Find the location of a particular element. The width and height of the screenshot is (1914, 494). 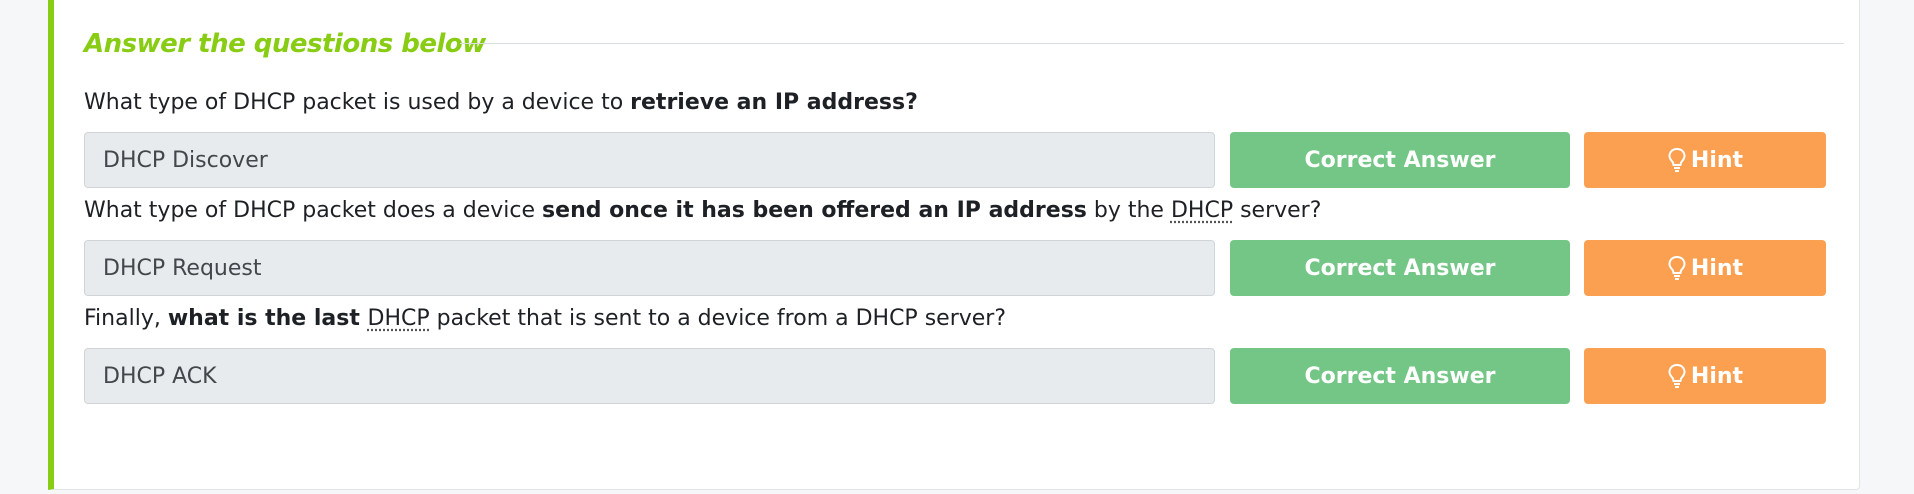

section-header: Answer the questions below is located at coordinates (964, 44).